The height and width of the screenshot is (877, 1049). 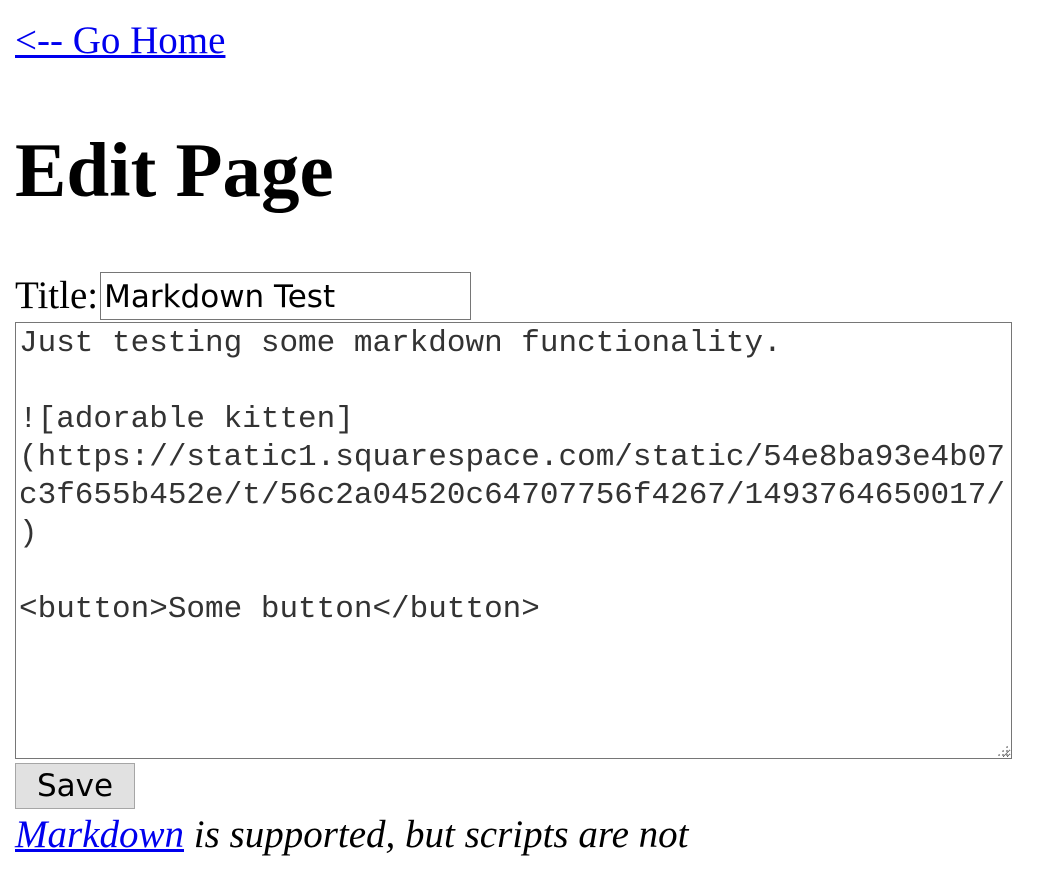 I want to click on go-home-link: <-- Go Home, so click(x=120, y=41).